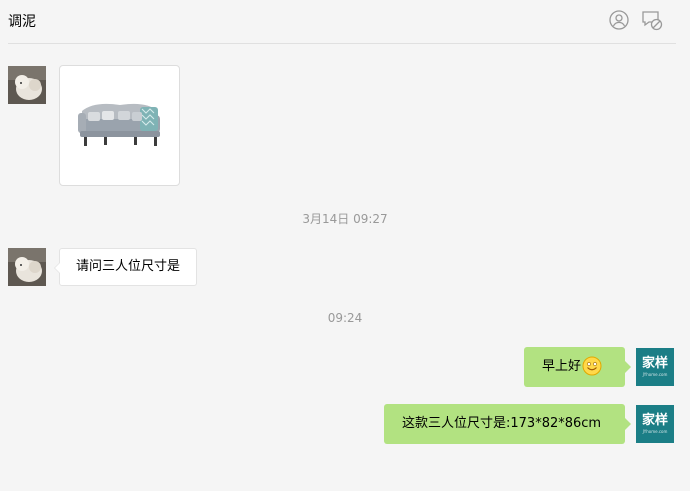 The image size is (690, 491). Describe the element at coordinates (345, 219) in the screenshot. I see `timestamp: 3月14日 09:27` at that location.